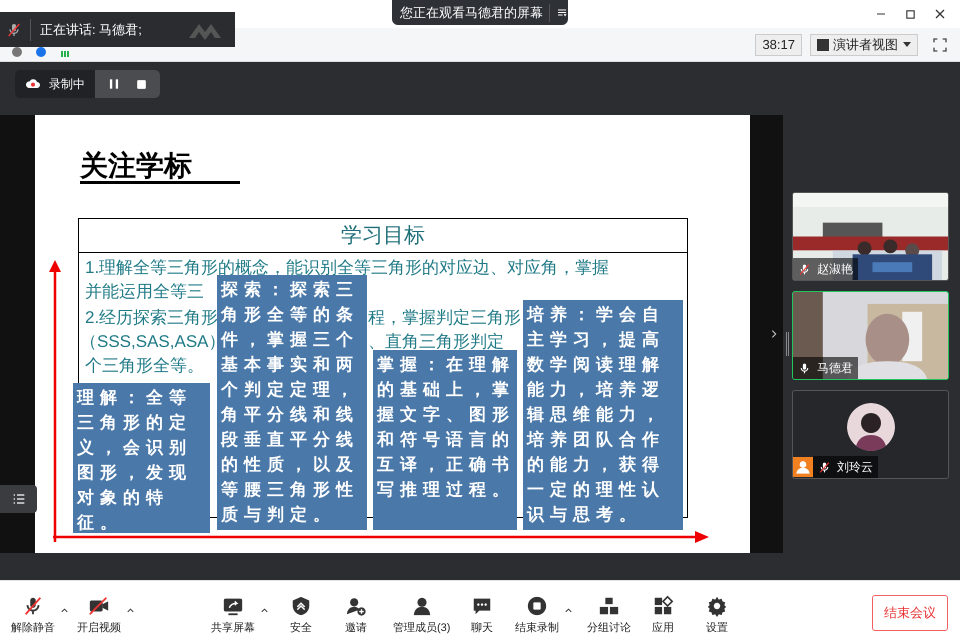 This screenshot has width=960, height=640. I want to click on participant-tile: 马德君, so click(870, 335).